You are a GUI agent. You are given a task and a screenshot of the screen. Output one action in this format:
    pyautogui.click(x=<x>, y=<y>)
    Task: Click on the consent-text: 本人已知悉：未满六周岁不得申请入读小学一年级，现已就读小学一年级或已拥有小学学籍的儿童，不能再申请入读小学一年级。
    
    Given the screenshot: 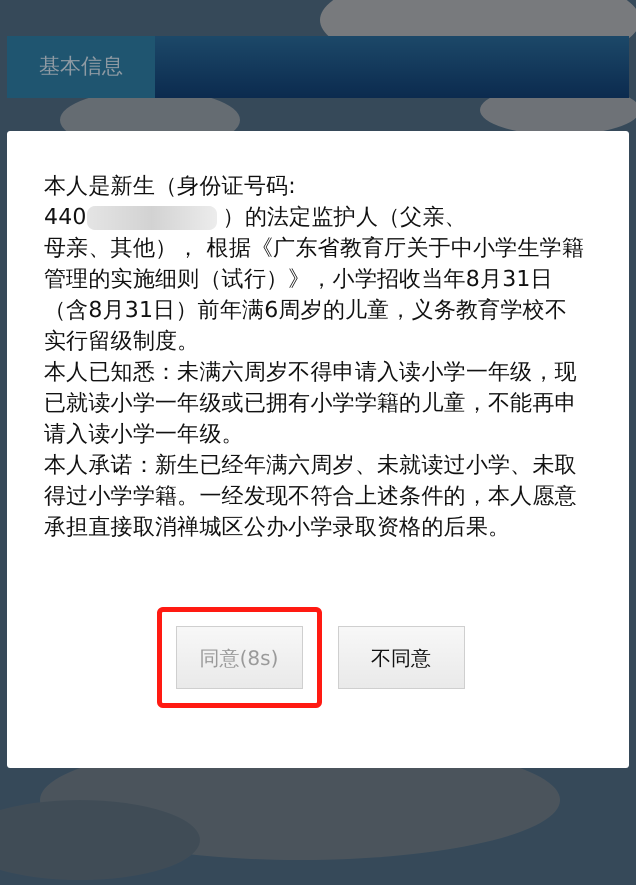 What is the action you would take?
    pyautogui.click(x=311, y=404)
    